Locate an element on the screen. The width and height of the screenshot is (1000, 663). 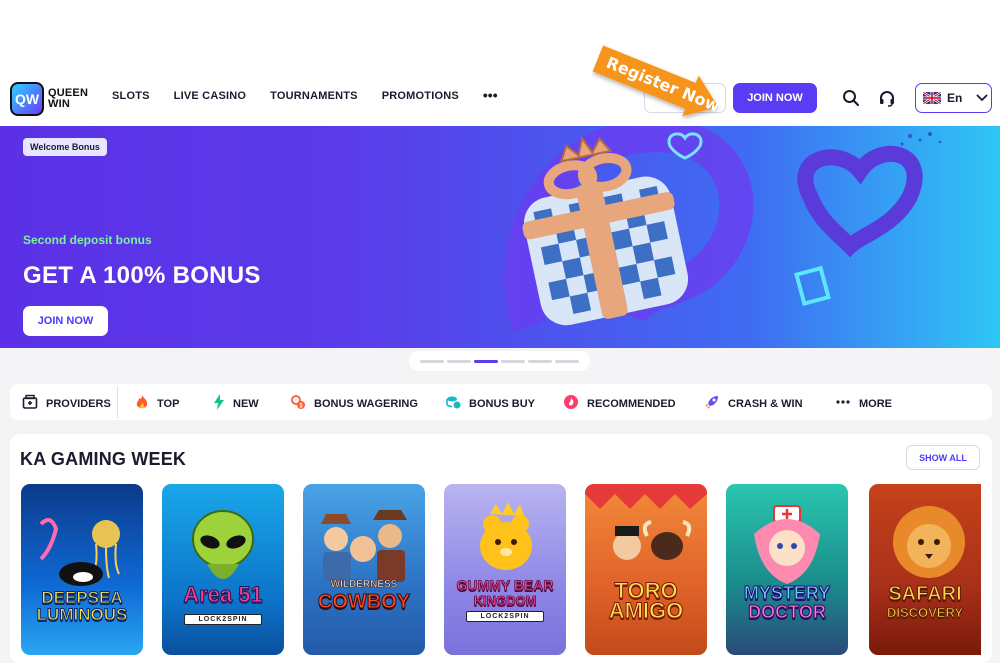
bonus-buy-icon is located at coordinates (453, 403).